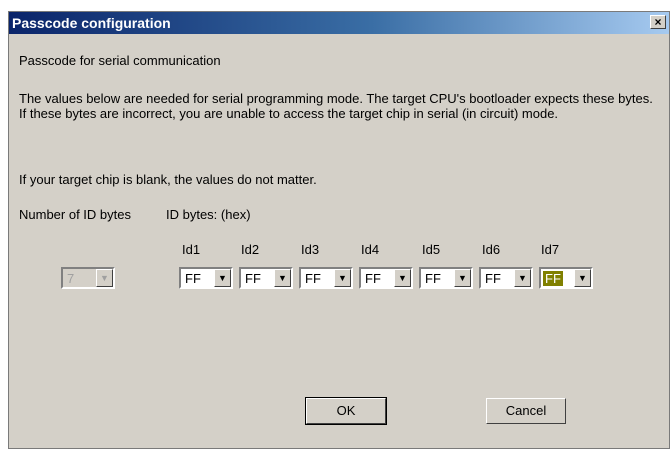 The image size is (670, 449). Describe the element at coordinates (310, 249) in the screenshot. I see `id3-label: Id3` at that location.